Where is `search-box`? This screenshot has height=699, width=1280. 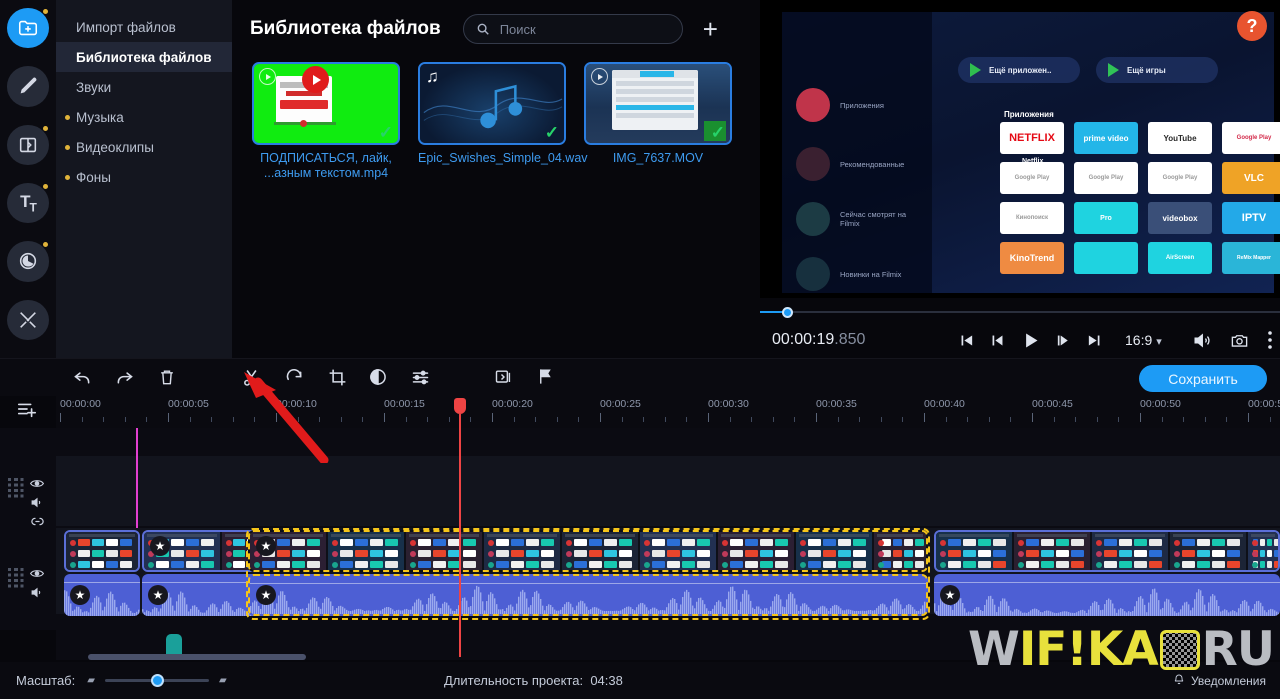
search-box is located at coordinates (572, 29).